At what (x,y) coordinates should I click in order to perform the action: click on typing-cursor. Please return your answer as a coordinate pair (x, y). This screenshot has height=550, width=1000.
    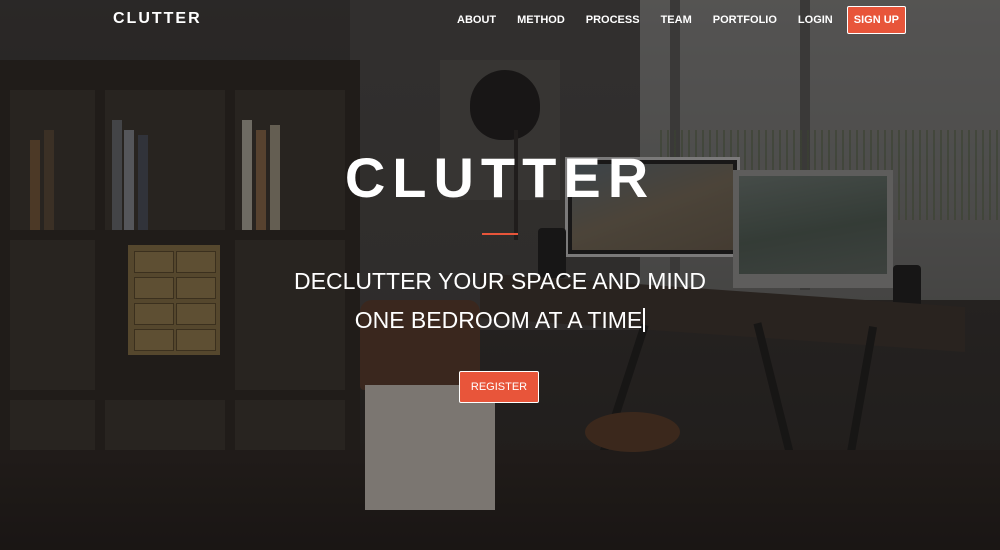
    Looking at the image, I should click on (644, 320).